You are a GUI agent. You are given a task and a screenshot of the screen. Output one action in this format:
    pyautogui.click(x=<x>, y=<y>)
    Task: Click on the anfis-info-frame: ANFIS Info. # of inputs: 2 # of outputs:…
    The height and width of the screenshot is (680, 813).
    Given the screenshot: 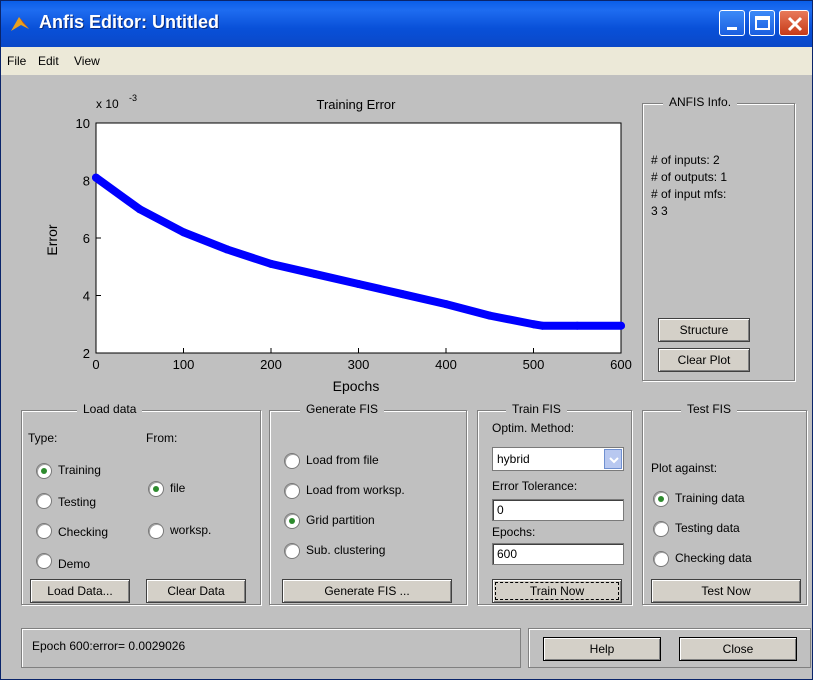 What is the action you would take?
    pyautogui.click(x=718, y=238)
    